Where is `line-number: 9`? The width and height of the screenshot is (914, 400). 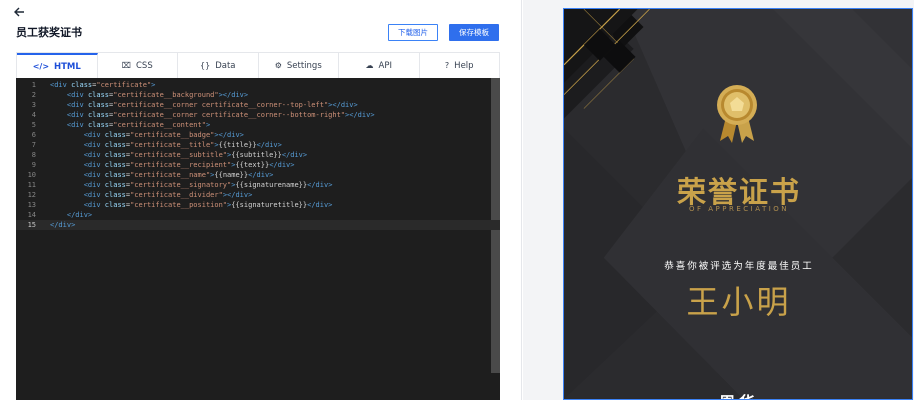
line-number: 9 is located at coordinates (33, 165).